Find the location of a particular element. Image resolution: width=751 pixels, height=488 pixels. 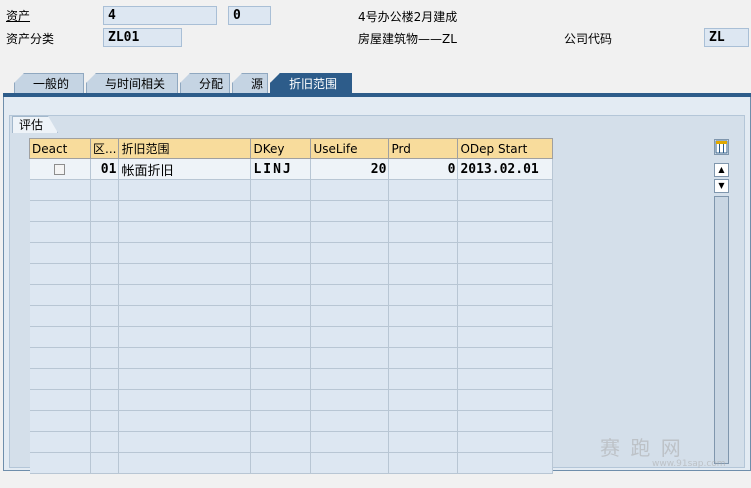

uselife-cell: 20 is located at coordinates (350, 169).